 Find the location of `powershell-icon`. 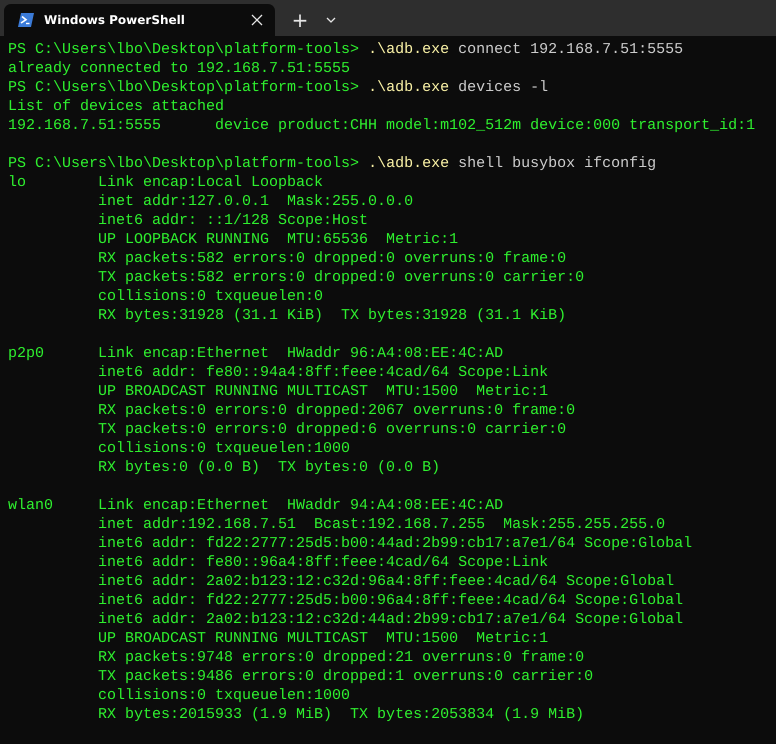

powershell-icon is located at coordinates (26, 20).